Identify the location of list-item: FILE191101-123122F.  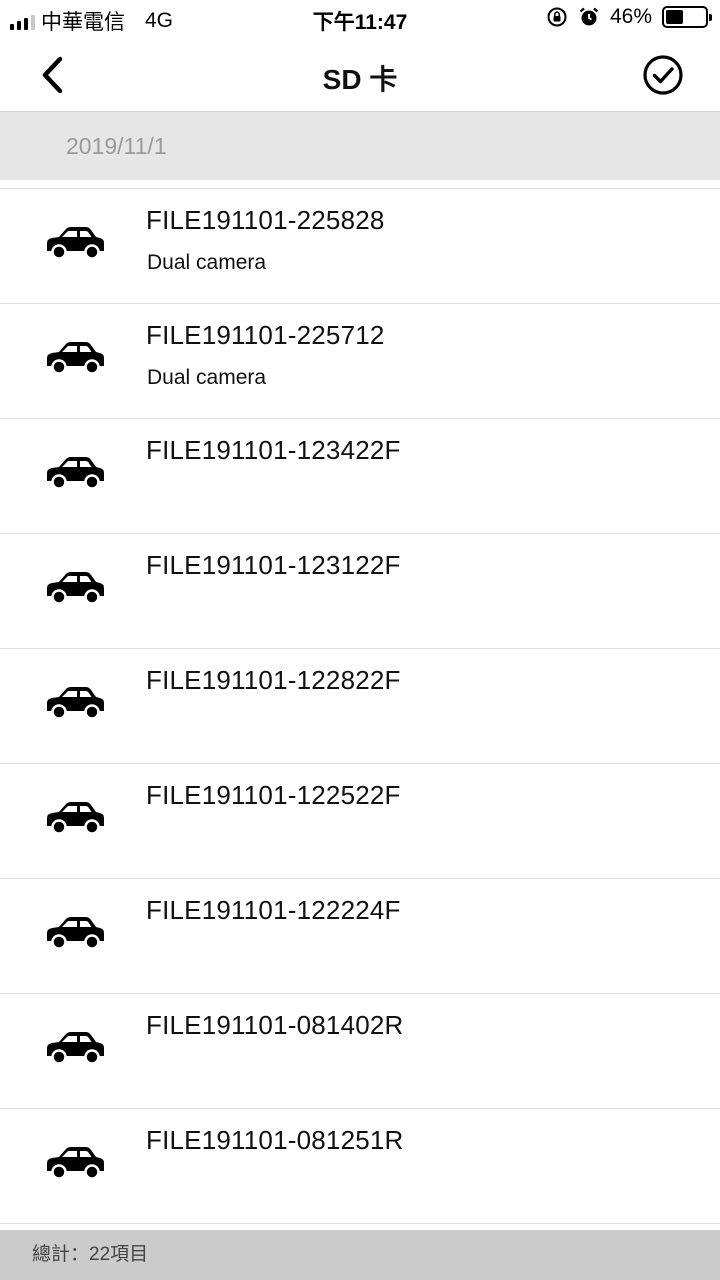
(360, 591).